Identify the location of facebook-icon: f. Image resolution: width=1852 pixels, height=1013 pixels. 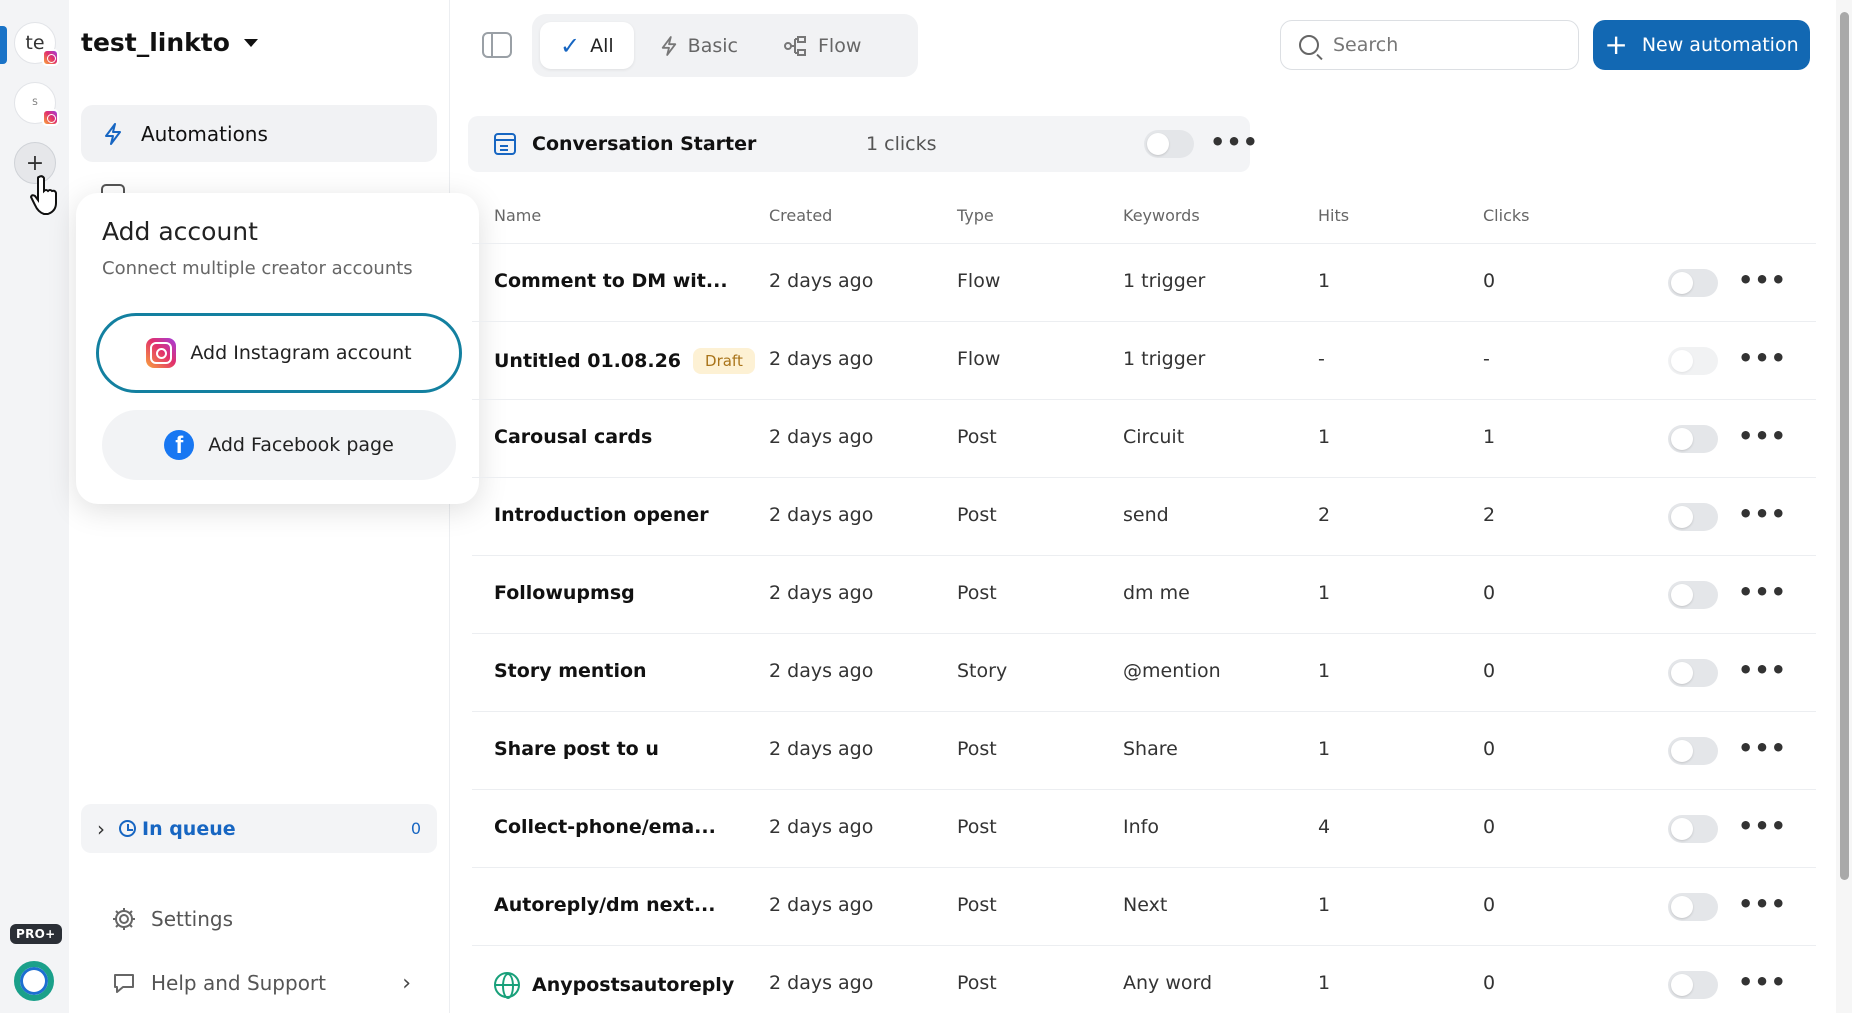
(179, 445).